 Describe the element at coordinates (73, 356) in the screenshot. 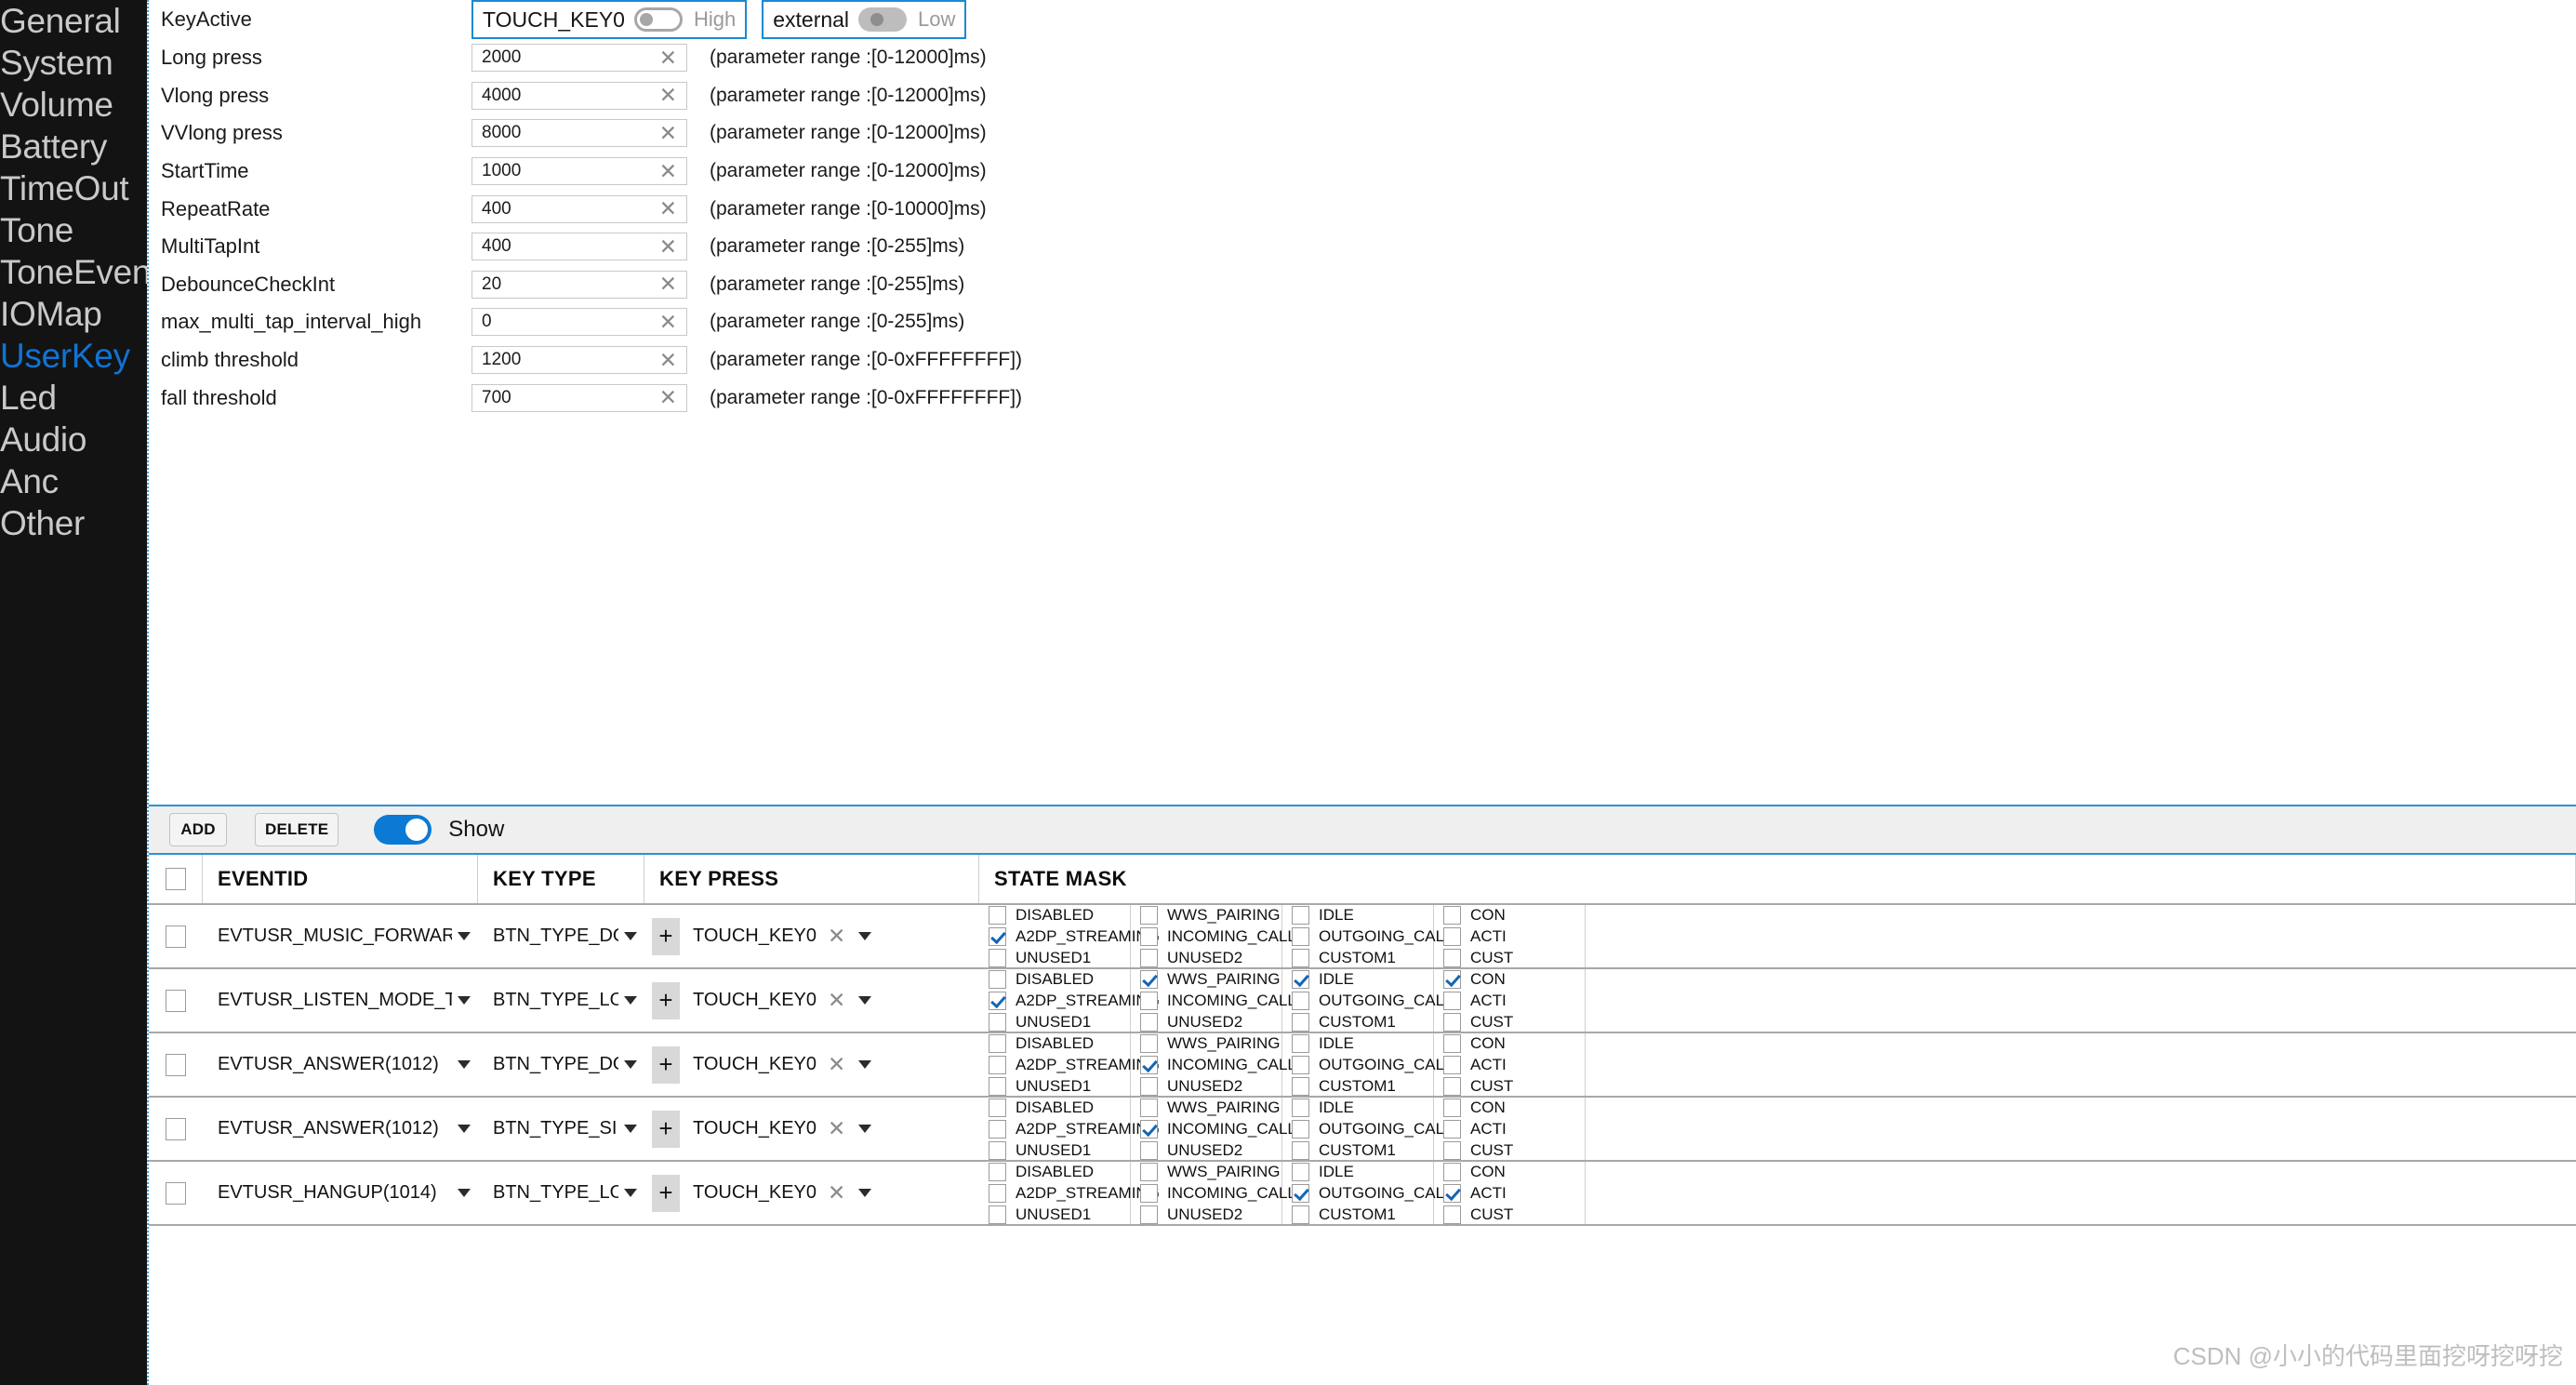

I see `sidebar-item-userkey: UserKey` at that location.